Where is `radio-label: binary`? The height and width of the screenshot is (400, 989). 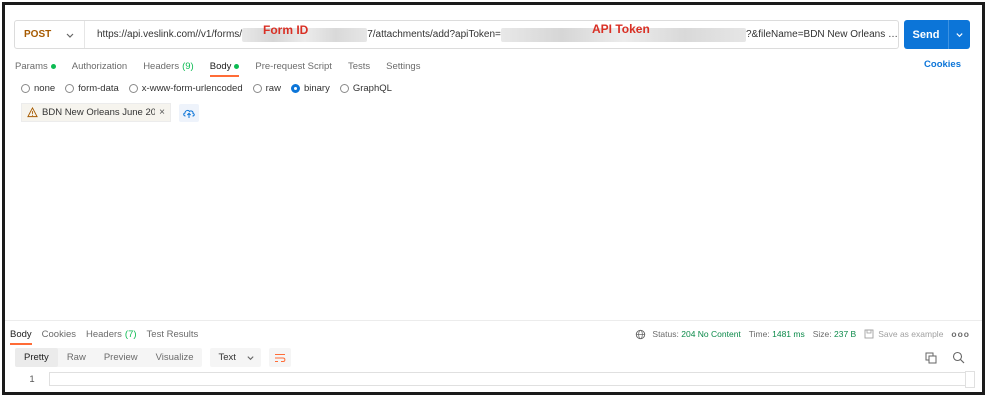
radio-label: binary is located at coordinates (316, 88).